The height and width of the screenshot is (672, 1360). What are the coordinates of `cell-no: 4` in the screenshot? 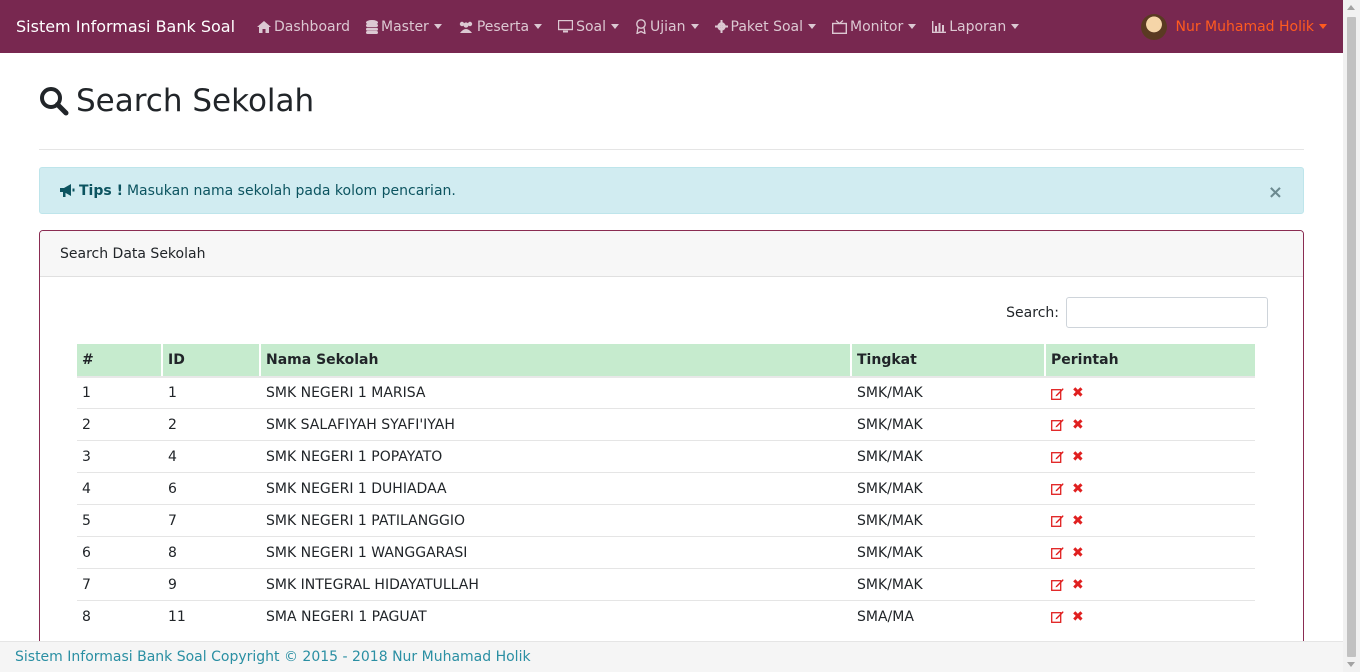 It's located at (120, 488).